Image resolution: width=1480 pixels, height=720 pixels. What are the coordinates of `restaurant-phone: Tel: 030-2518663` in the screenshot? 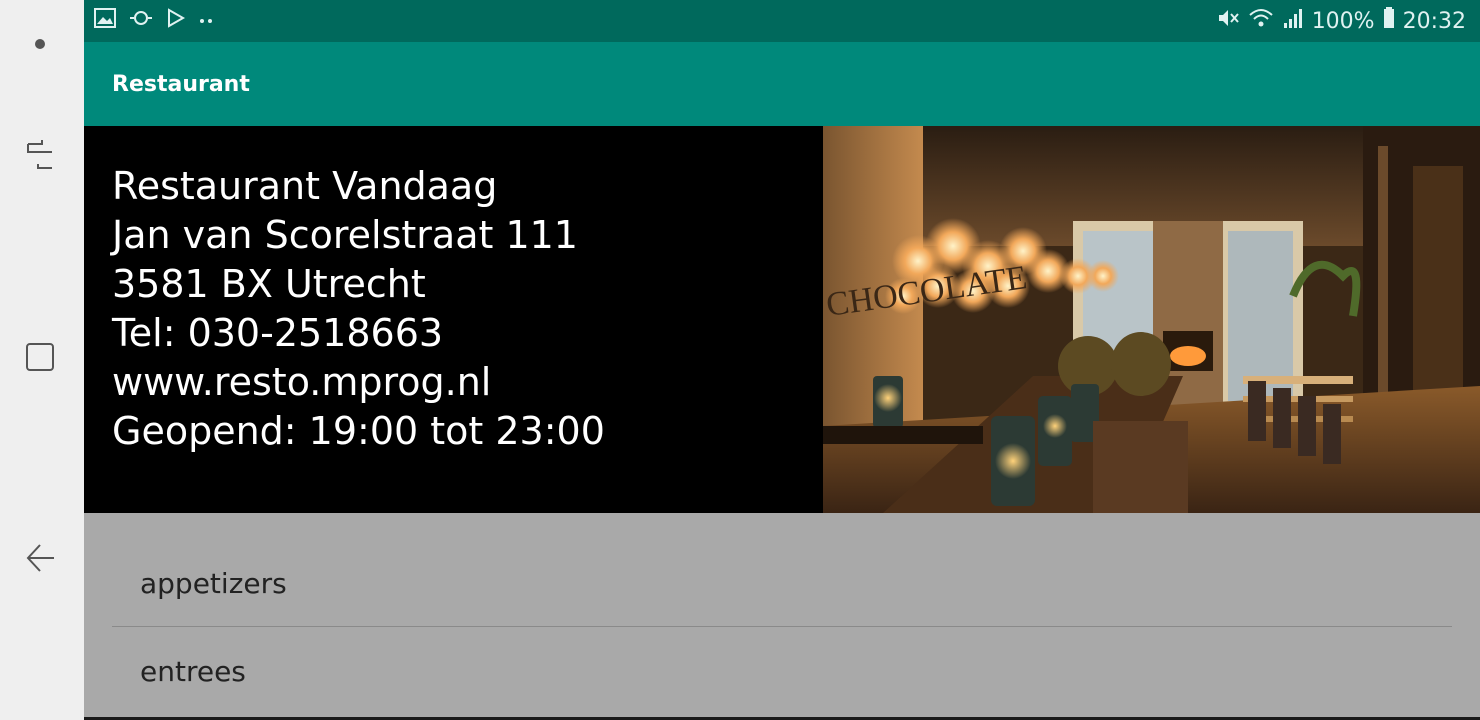 It's located at (278, 333).